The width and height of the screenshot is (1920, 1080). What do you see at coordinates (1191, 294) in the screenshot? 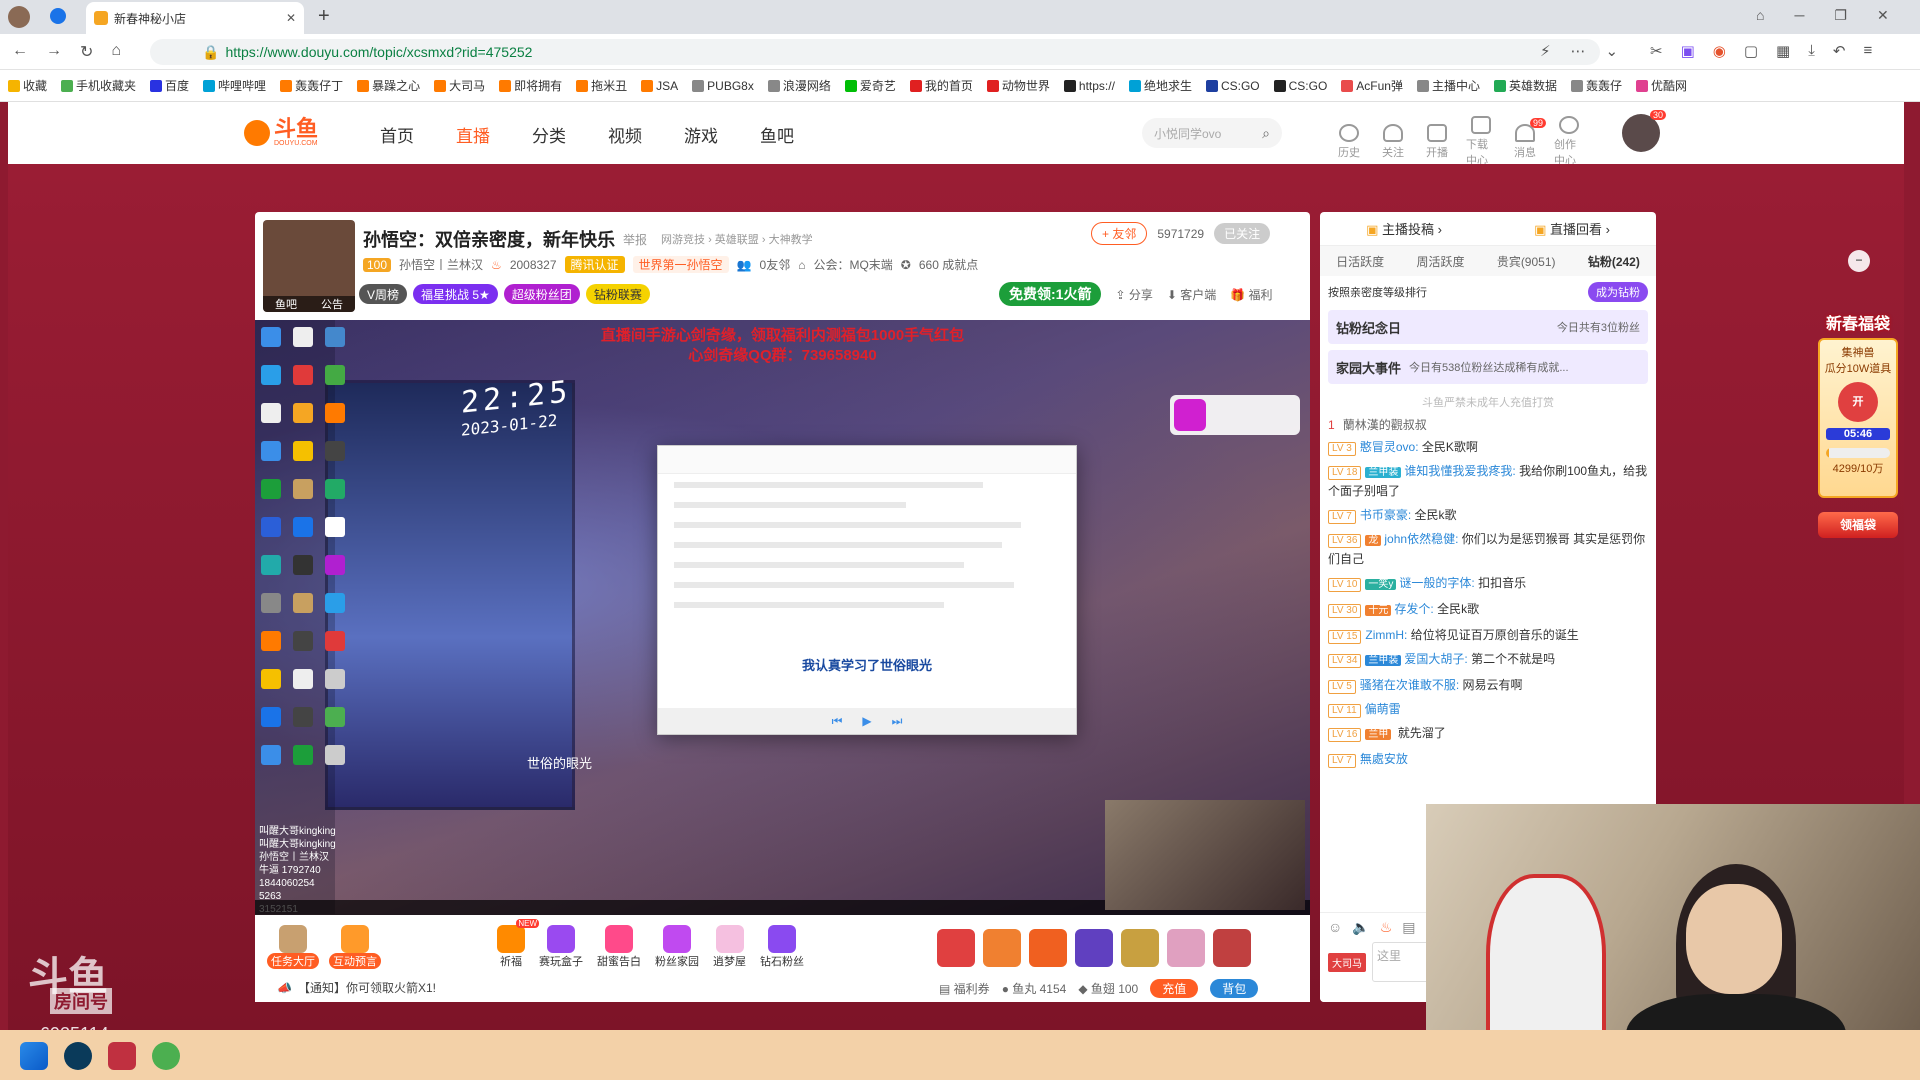
I see `client-button: ⬇ 客户端` at bounding box center [1191, 294].